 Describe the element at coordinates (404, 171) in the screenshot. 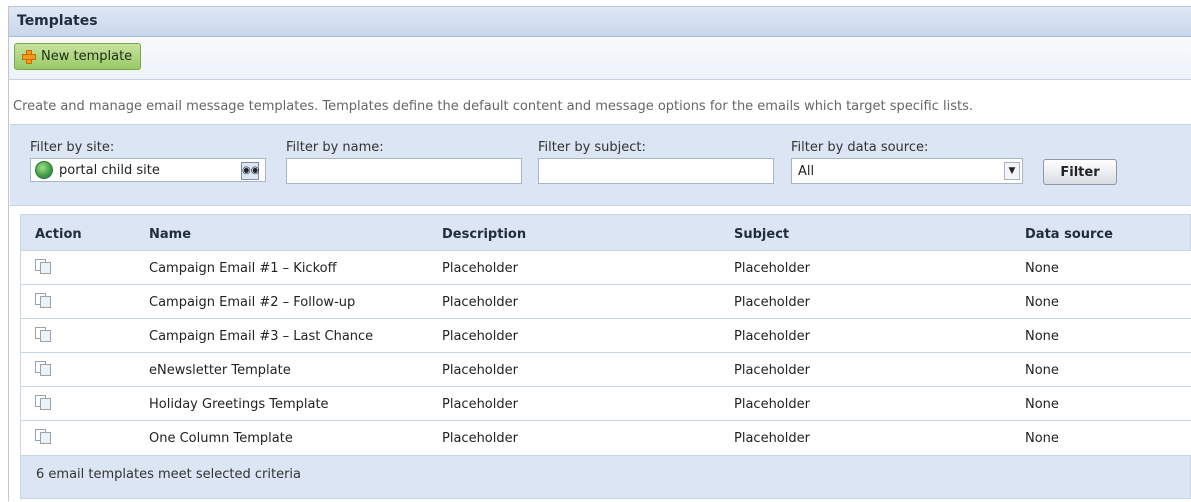

I see `name-filter-input` at that location.